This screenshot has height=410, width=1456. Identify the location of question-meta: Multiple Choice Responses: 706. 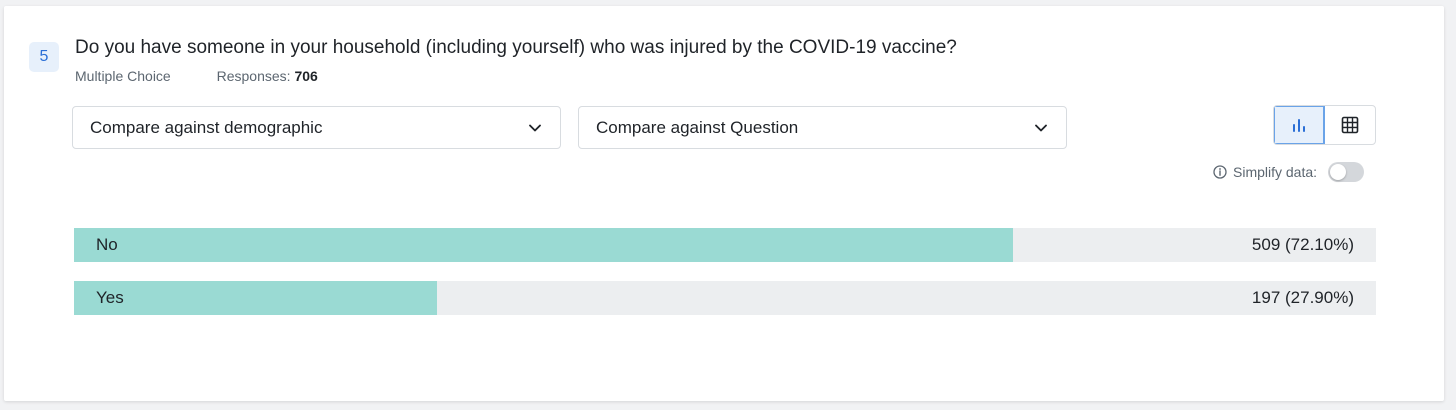
(196, 76).